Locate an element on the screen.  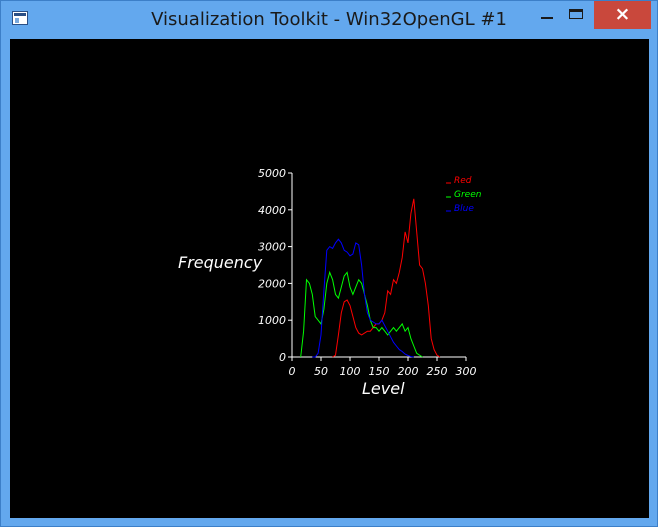
series-line-blue is located at coordinates (363, 298).